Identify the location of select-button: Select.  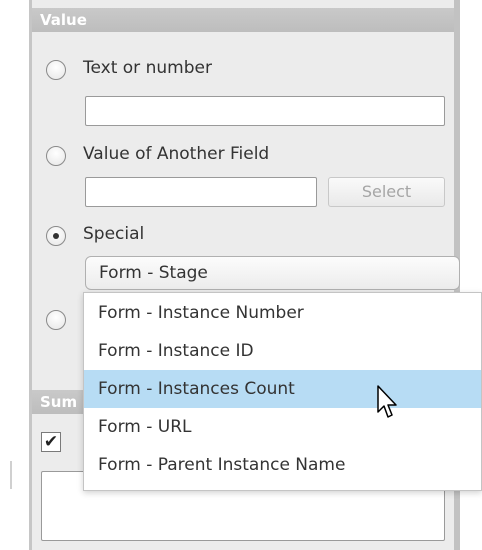
(386, 192).